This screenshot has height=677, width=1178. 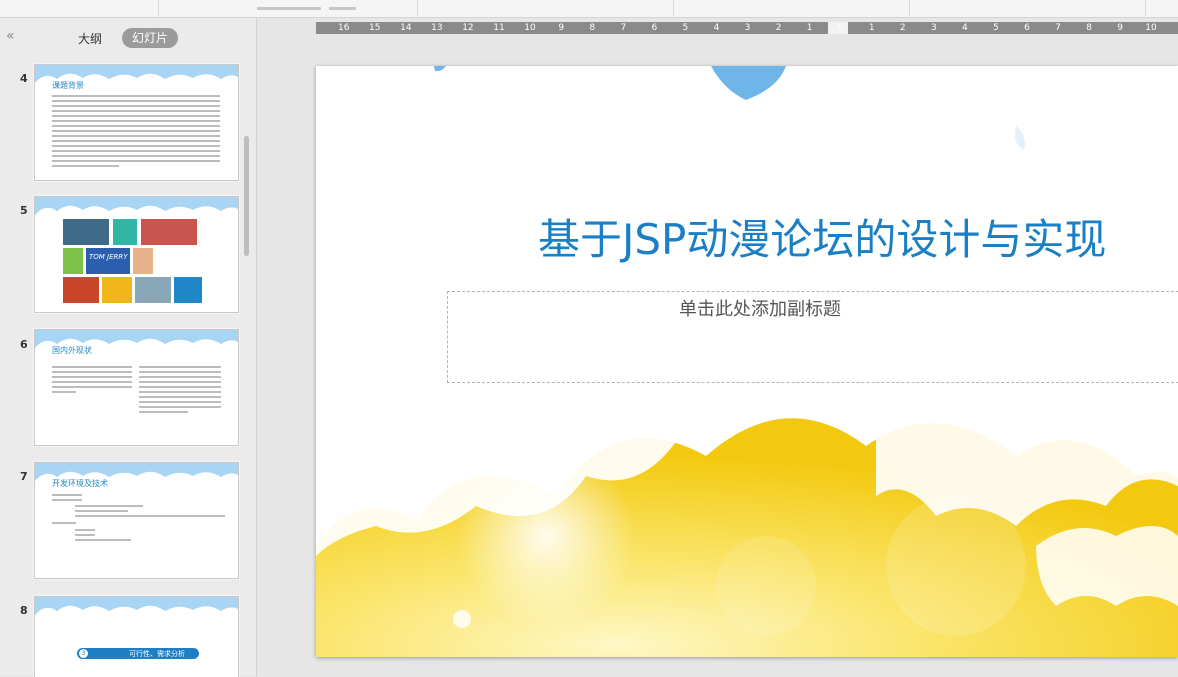 I want to click on slide-number: 4, so click(x=24, y=78).